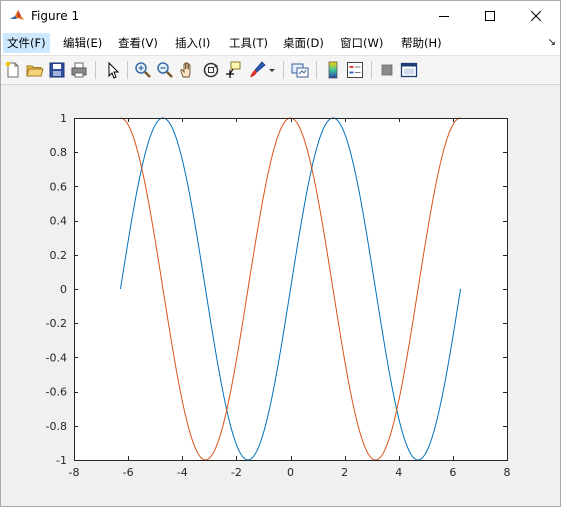 This screenshot has width=561, height=507. What do you see at coordinates (138, 43) in the screenshot?
I see `menu-view: 查看(V)` at bounding box center [138, 43].